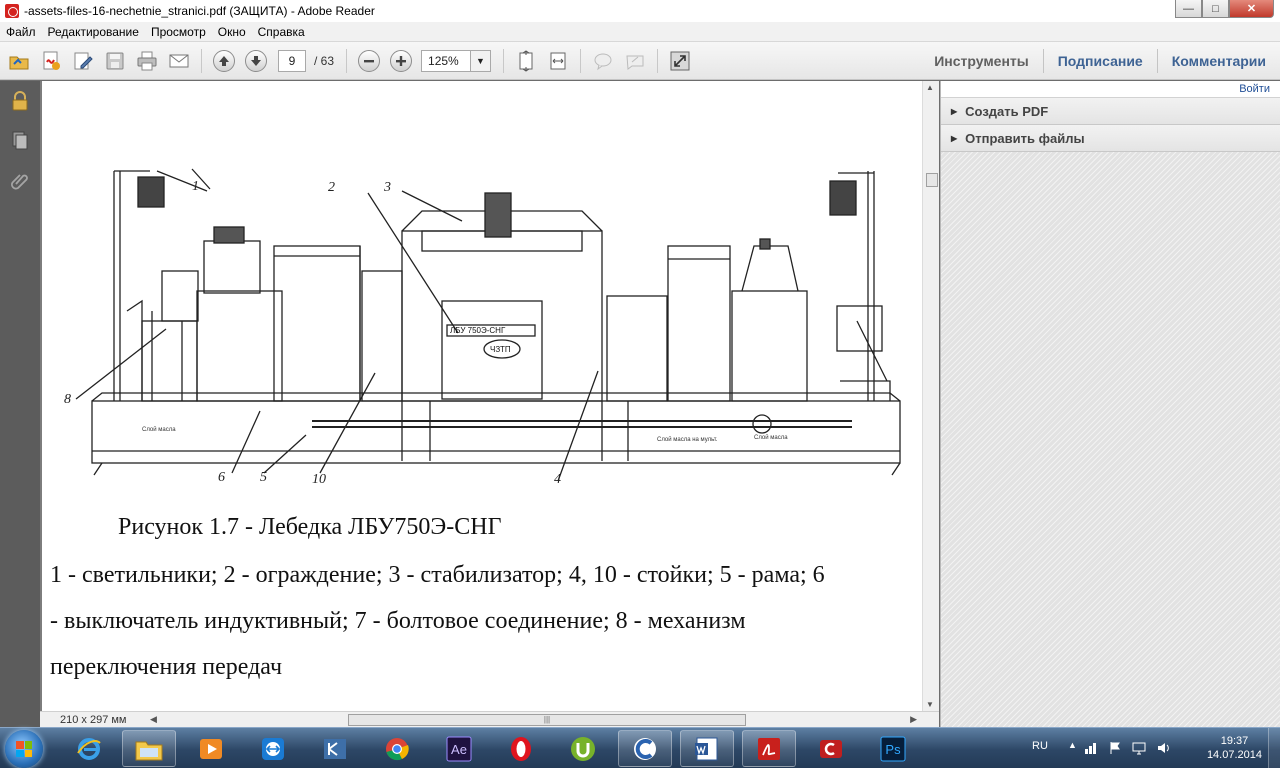 The image size is (1280, 768). What do you see at coordinates (178, 32) in the screenshot?
I see `menu-view: Просмотр` at bounding box center [178, 32].